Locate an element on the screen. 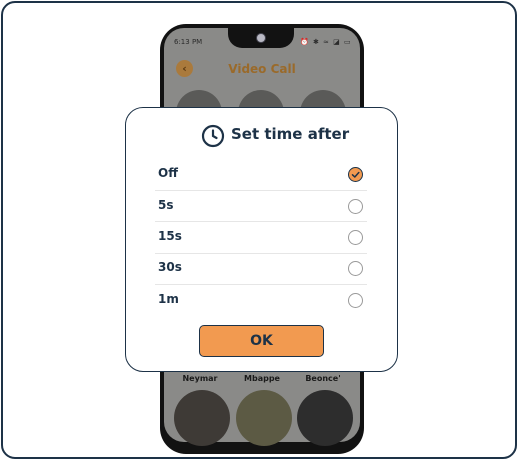  status-icons: ⏰ ✱ ≈ ◪ ▭ is located at coordinates (326, 42).